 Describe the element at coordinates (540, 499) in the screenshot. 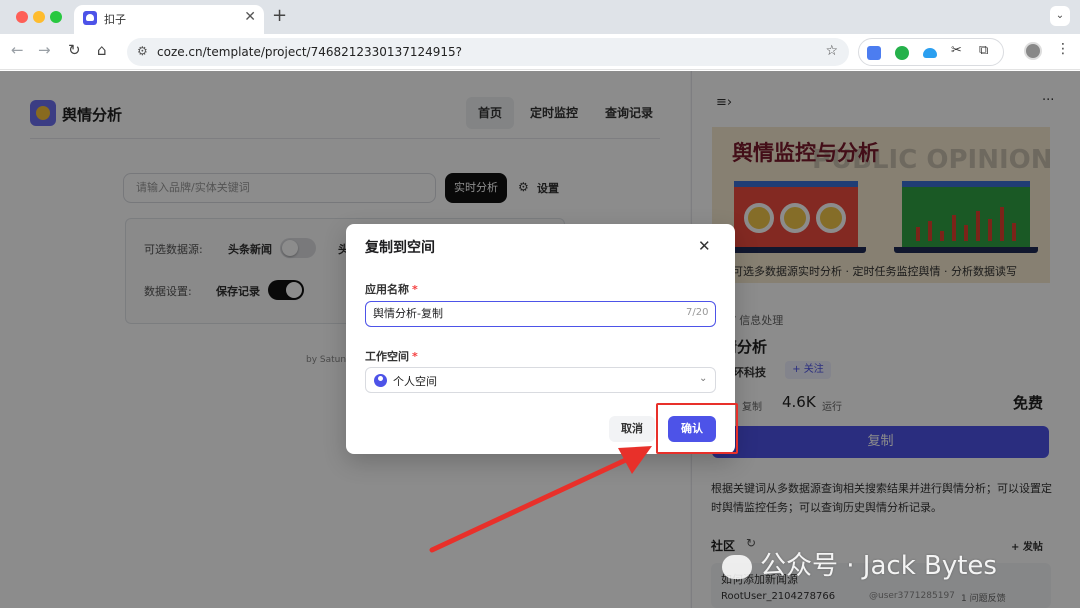

I see `annotation-arrow` at that location.